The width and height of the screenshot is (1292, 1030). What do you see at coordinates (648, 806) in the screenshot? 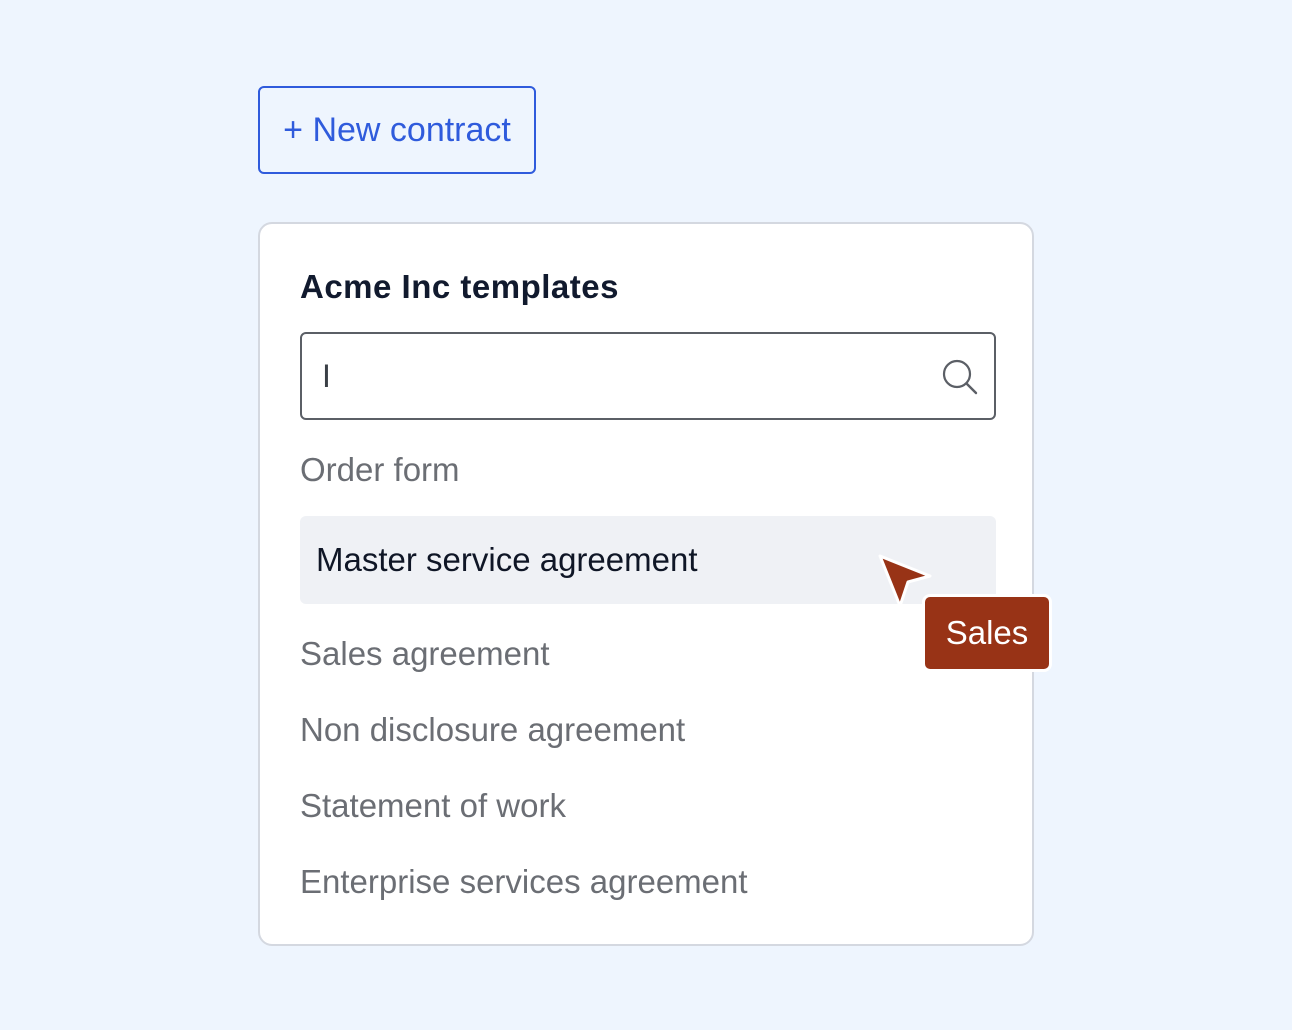
I see `template-item-statement-of-work: Statement of work` at bounding box center [648, 806].